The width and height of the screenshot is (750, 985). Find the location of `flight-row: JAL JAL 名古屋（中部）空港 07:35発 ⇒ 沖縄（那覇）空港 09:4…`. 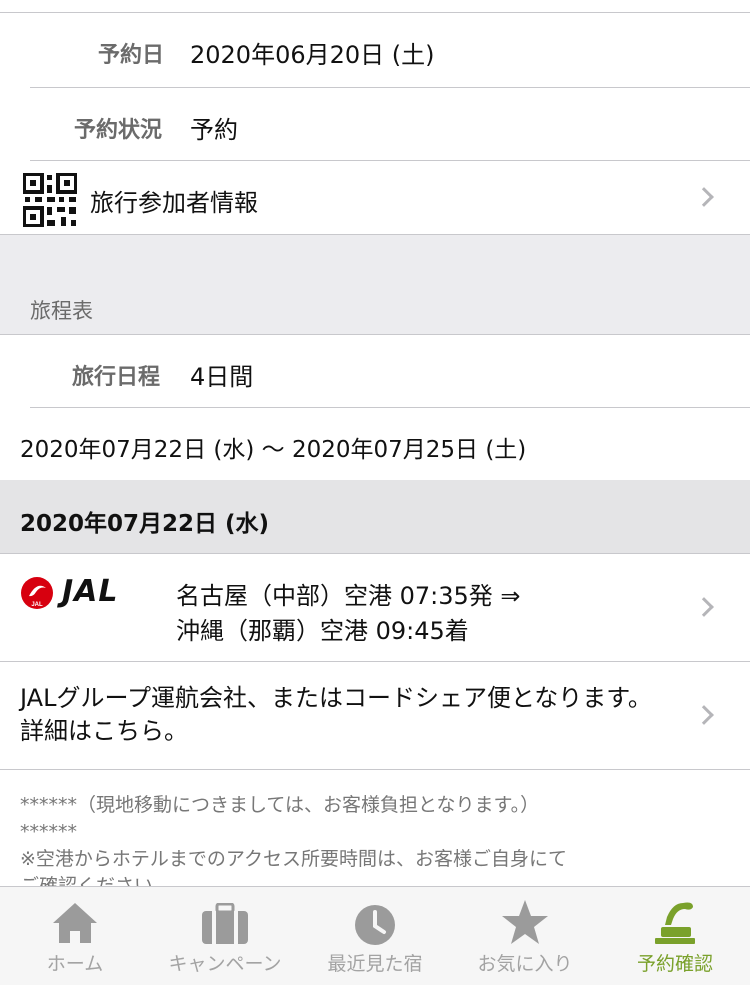

flight-row: JAL JAL 名古屋（中部）空港 07:35発 ⇒ 沖縄（那覇）空港 09:4… is located at coordinates (375, 607).